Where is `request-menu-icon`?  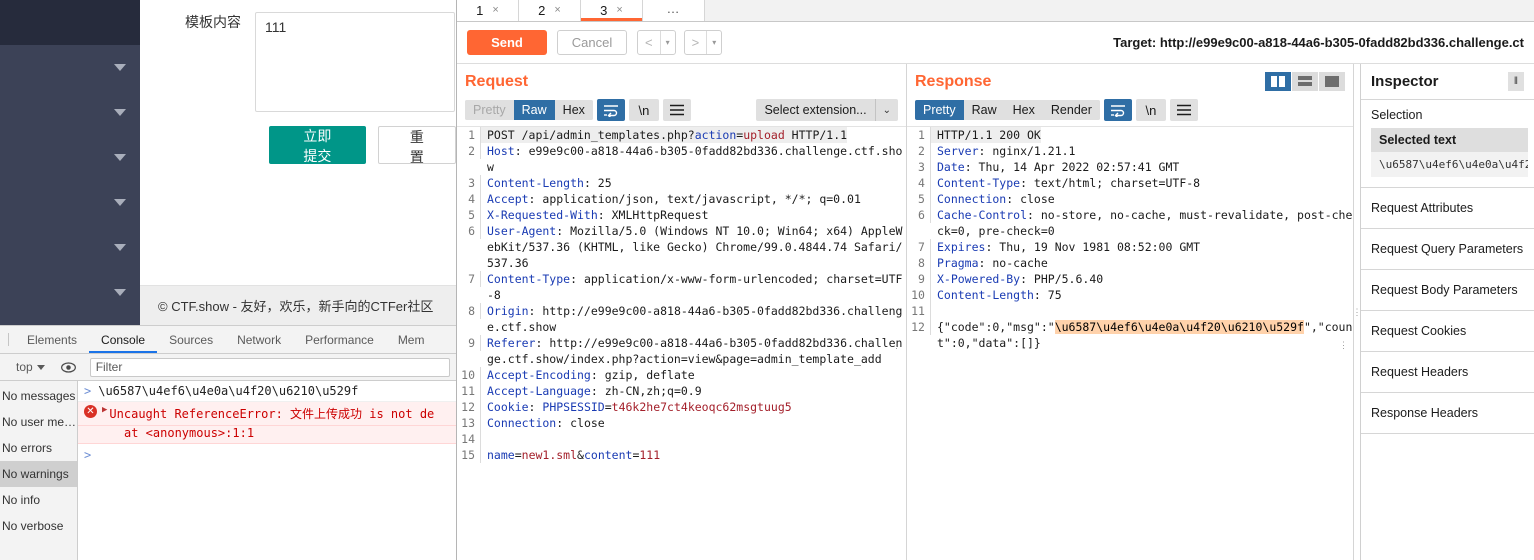 request-menu-icon is located at coordinates (676, 110).